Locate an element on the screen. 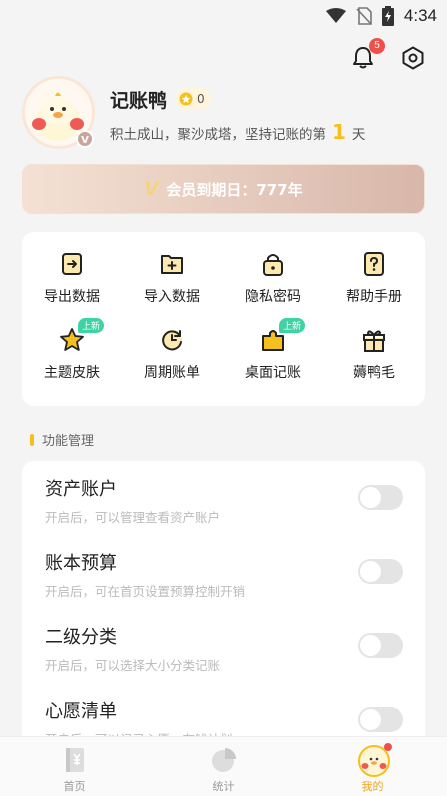  quick-action-export: 导出数据 is located at coordinates (72, 268).